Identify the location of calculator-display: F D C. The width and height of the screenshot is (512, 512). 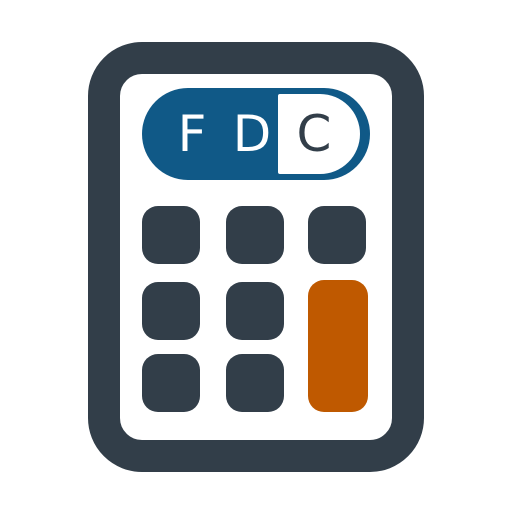
(256, 134).